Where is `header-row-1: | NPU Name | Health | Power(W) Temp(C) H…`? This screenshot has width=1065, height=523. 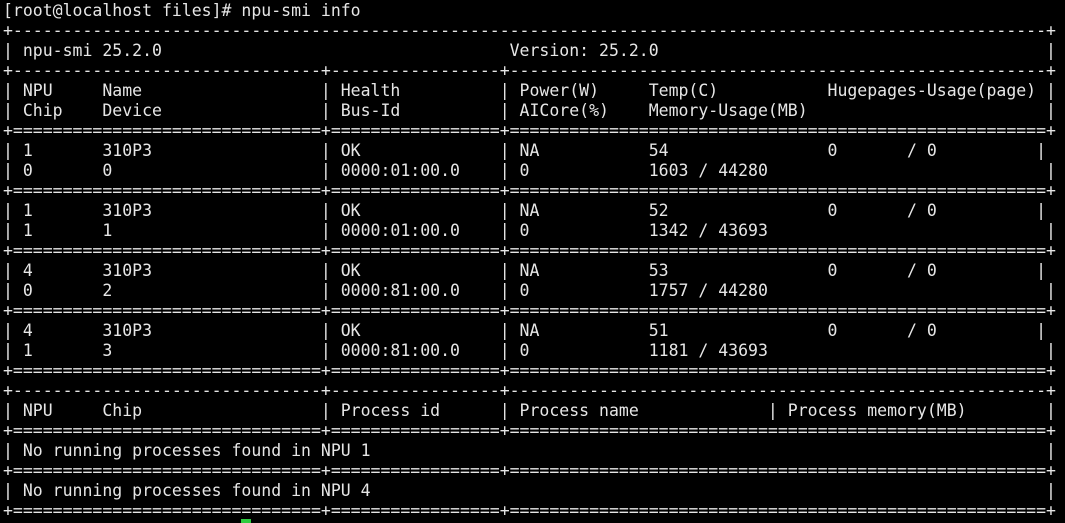 header-row-1: | NPU Name | Health | Power(W) Temp(C) H… is located at coordinates (529, 90).